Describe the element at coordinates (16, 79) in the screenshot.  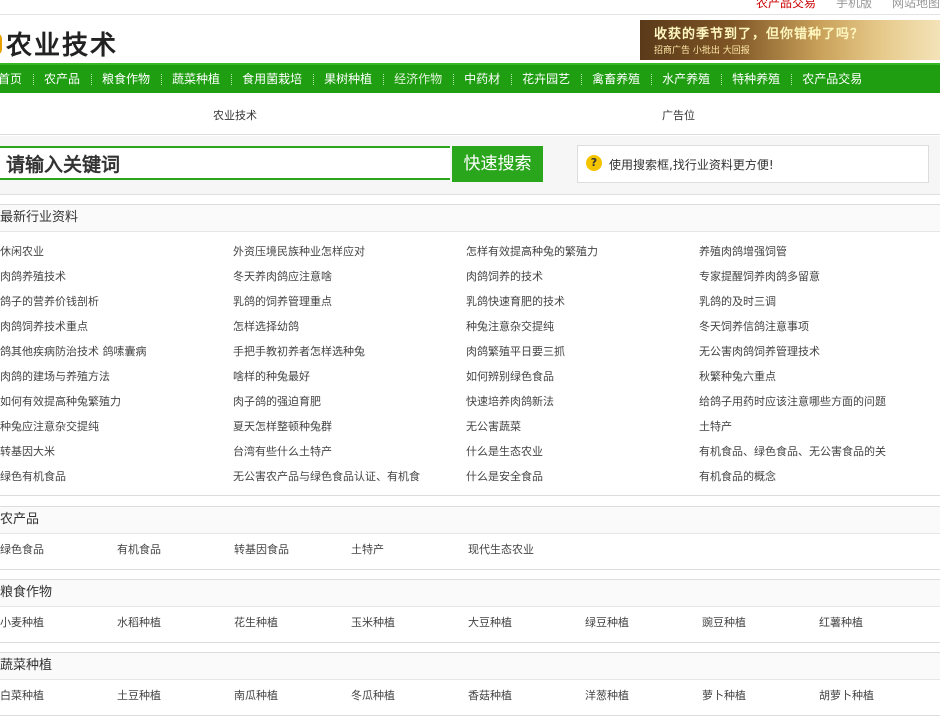
I see `nav-home: 首页` at that location.